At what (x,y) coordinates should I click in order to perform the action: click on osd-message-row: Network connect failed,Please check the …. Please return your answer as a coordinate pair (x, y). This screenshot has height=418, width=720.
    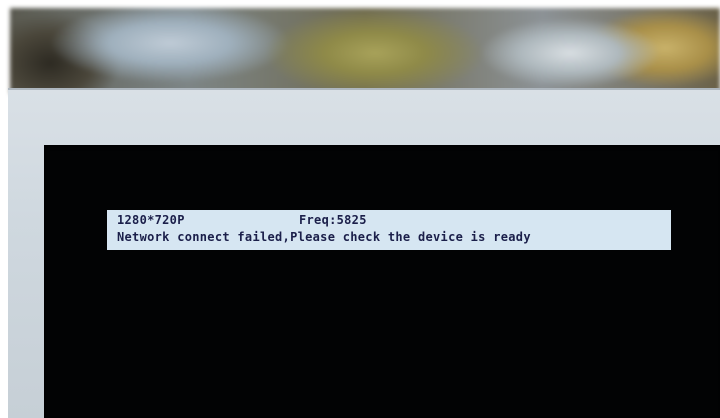
    Looking at the image, I should click on (390, 237).